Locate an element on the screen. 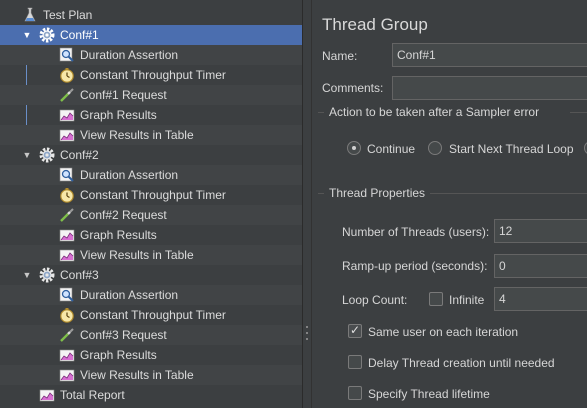 This screenshot has height=408, width=587. continue-radio is located at coordinates (354, 148).